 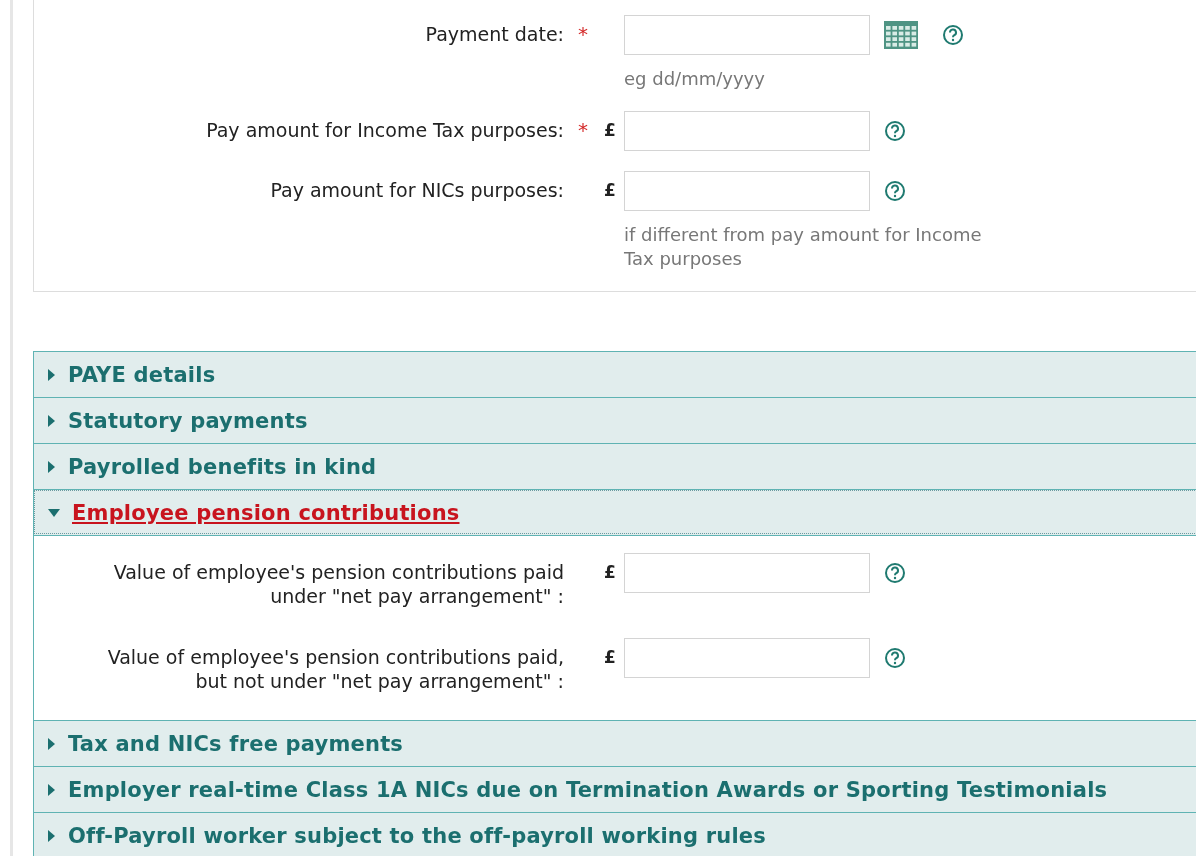 I want to click on hint-text: eg dd/mm/yyyy, so click(x=695, y=79).